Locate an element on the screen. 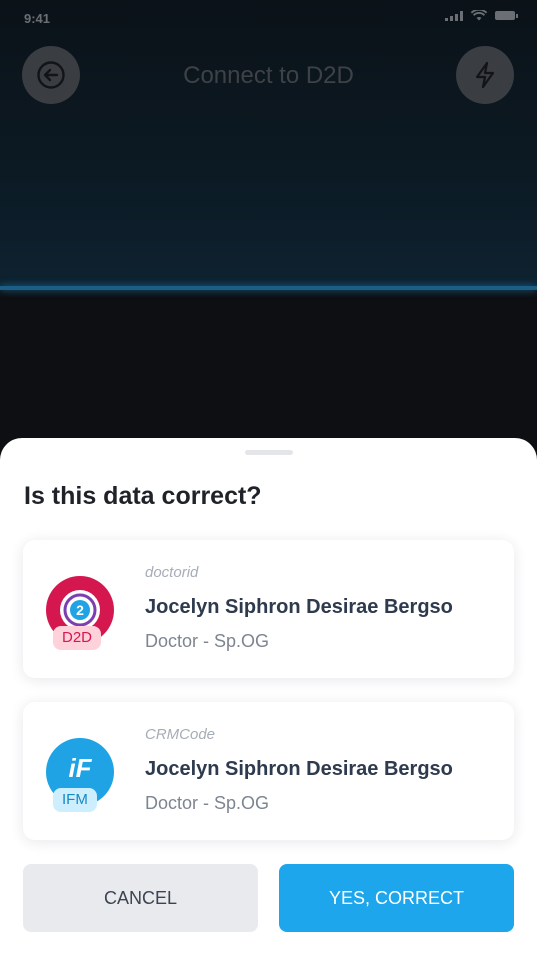  sheet-title: Is this data correct? is located at coordinates (143, 496).